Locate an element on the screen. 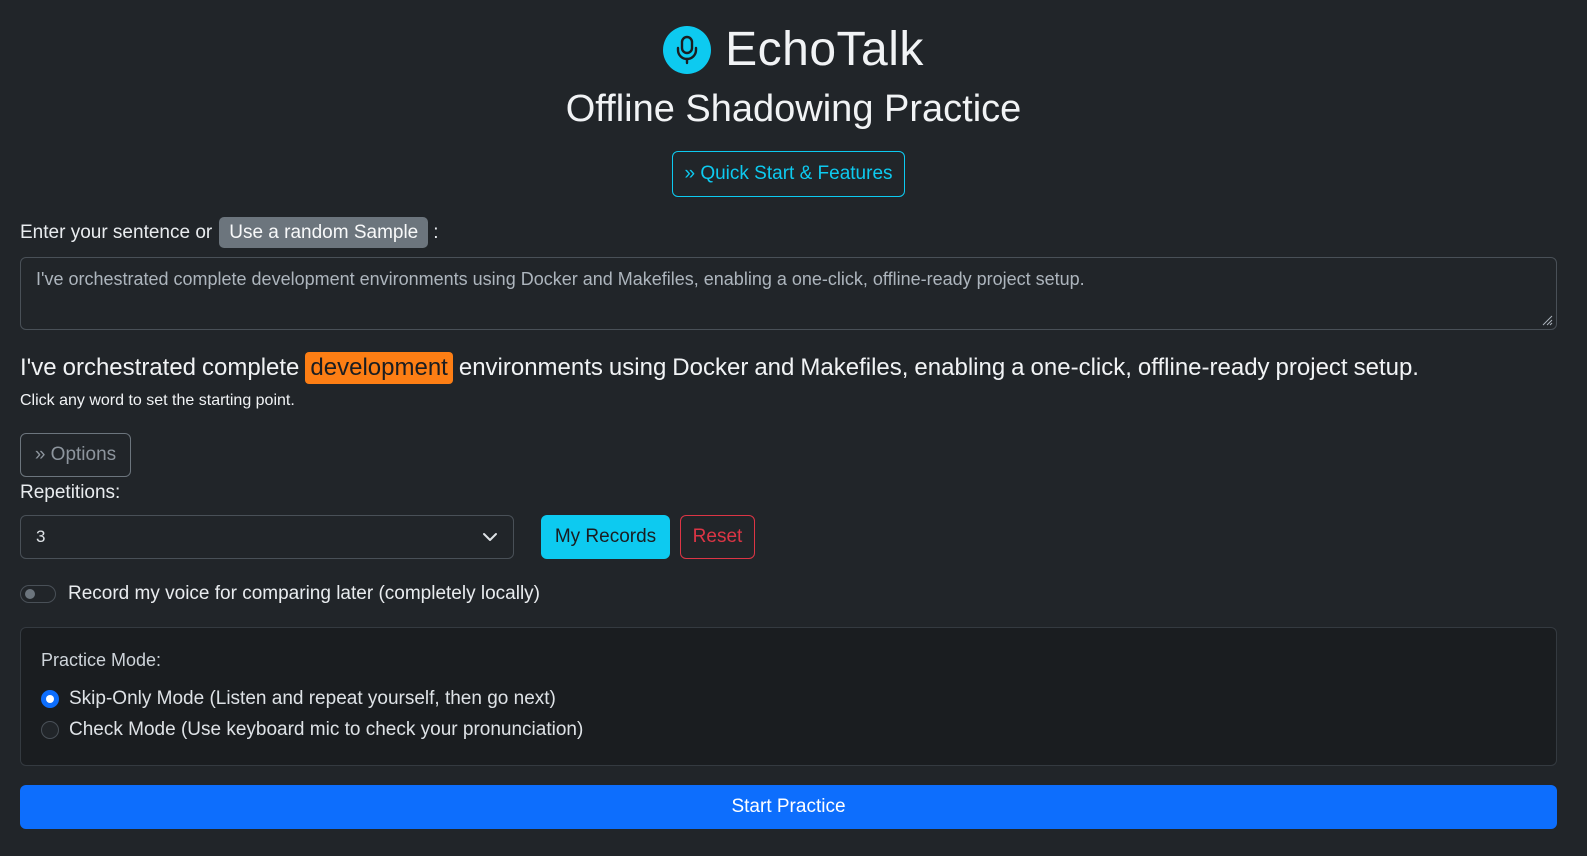 The width and height of the screenshot is (1587, 856). sentence-word: Makefiles, is located at coordinates (854, 368).